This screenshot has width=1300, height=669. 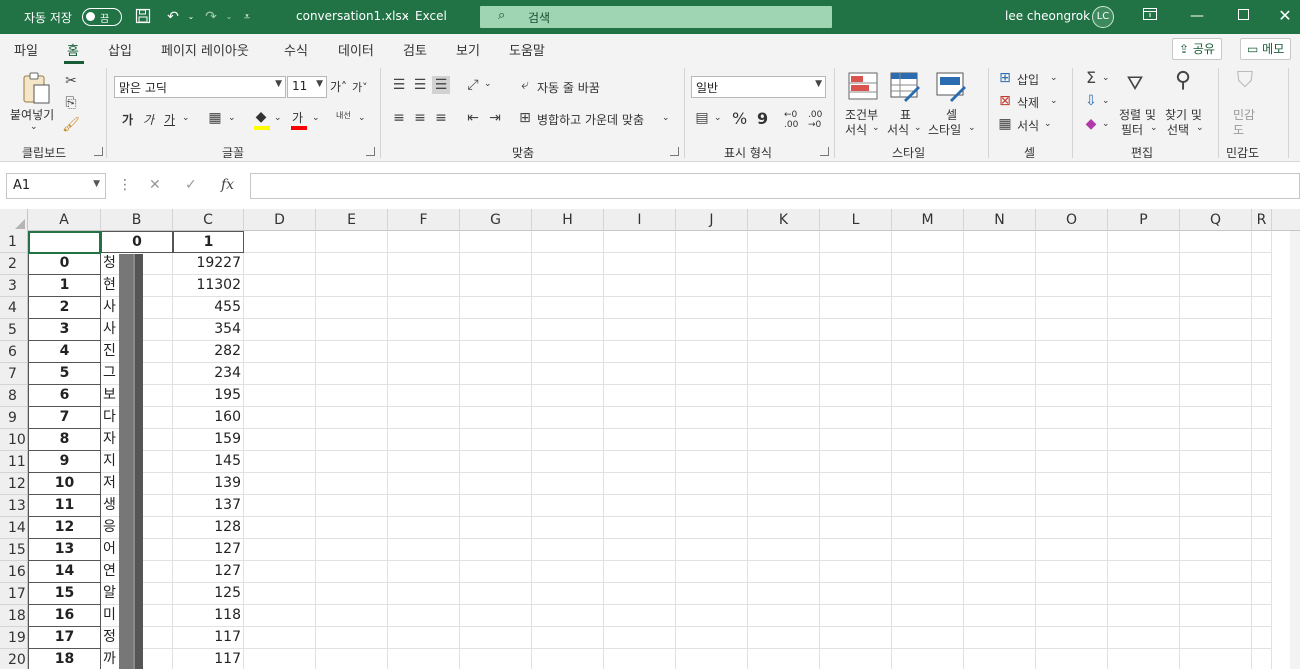 I want to click on cancel-icon: ✕, so click(x=155, y=185).